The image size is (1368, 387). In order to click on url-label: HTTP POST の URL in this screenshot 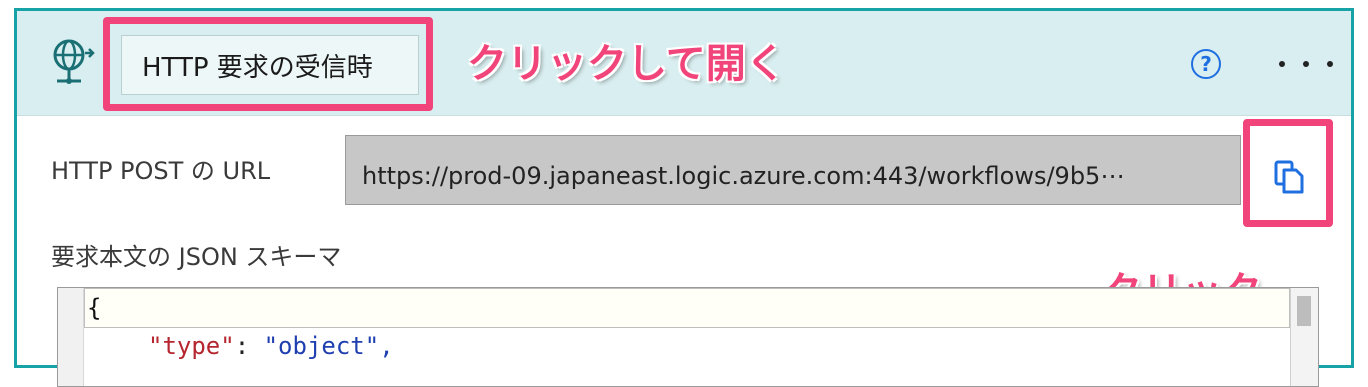, I will do `click(161, 171)`.